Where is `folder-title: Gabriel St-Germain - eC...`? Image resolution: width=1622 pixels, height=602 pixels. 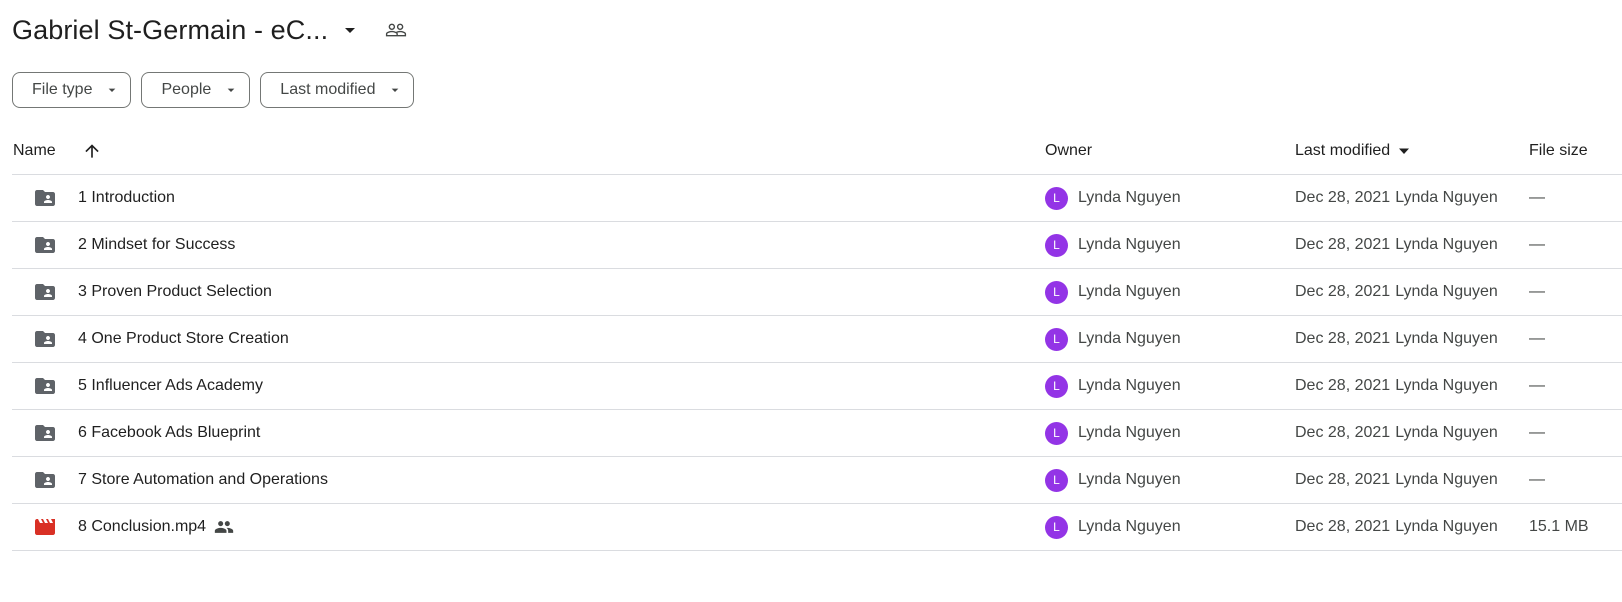
folder-title: Gabriel St-Germain - eC... is located at coordinates (170, 30).